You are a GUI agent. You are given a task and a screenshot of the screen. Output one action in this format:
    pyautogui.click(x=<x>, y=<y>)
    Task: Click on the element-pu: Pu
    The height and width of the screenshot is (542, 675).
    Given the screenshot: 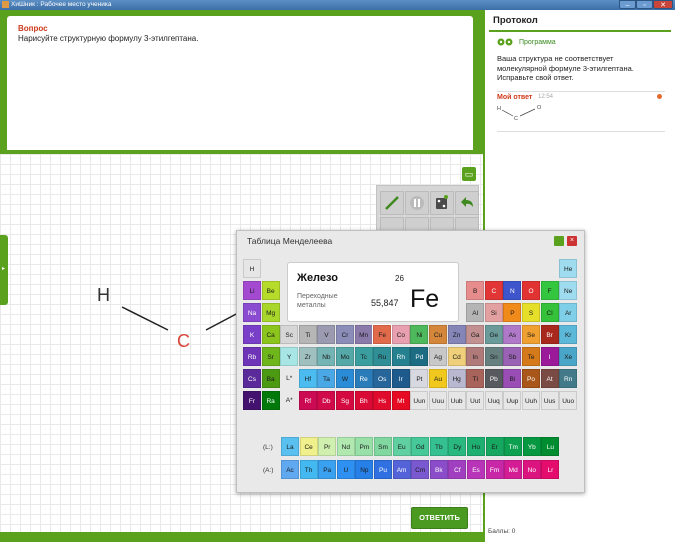 What is the action you would take?
    pyautogui.click(x=383, y=469)
    